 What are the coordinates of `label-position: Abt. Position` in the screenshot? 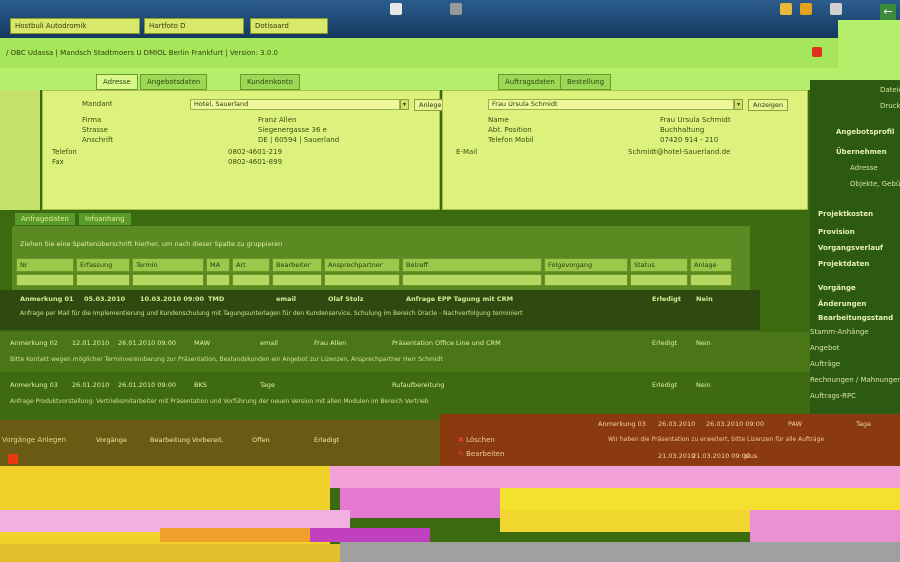 It's located at (510, 130).